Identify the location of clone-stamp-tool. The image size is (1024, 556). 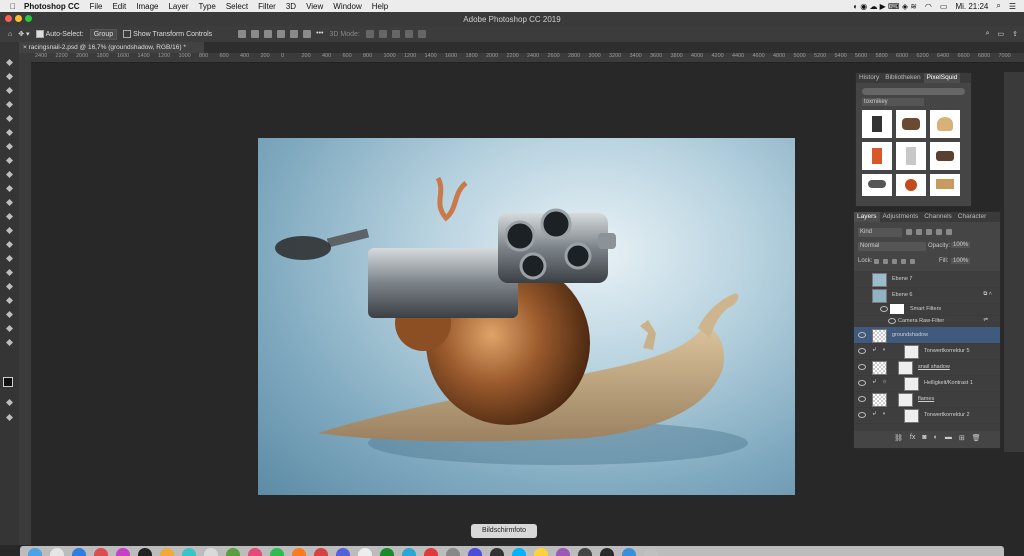
(9, 175).